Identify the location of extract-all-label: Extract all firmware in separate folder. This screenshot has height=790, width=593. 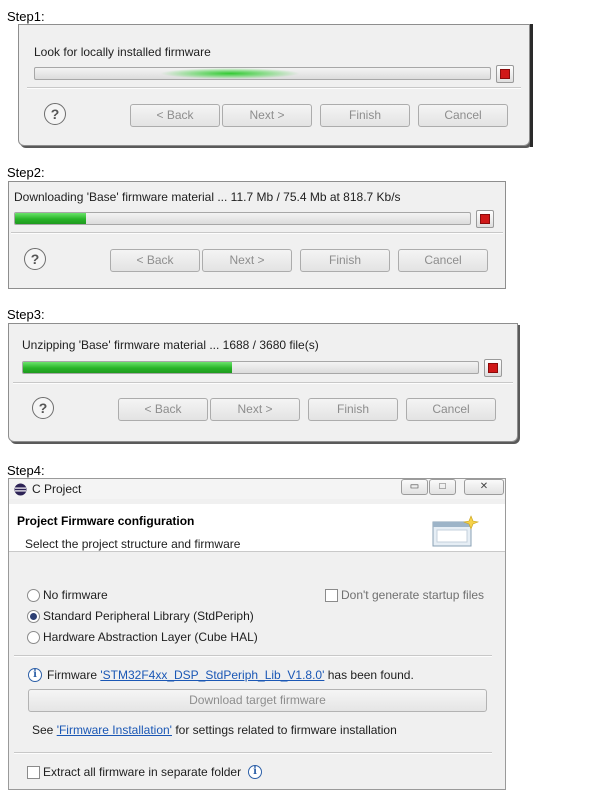
(142, 772).